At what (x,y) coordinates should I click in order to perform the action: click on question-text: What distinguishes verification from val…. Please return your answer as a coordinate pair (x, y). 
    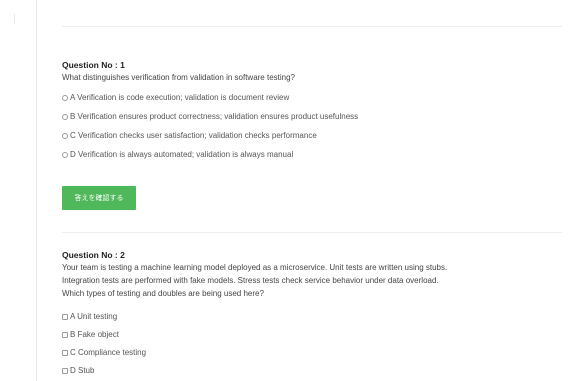
    Looking at the image, I should click on (178, 77).